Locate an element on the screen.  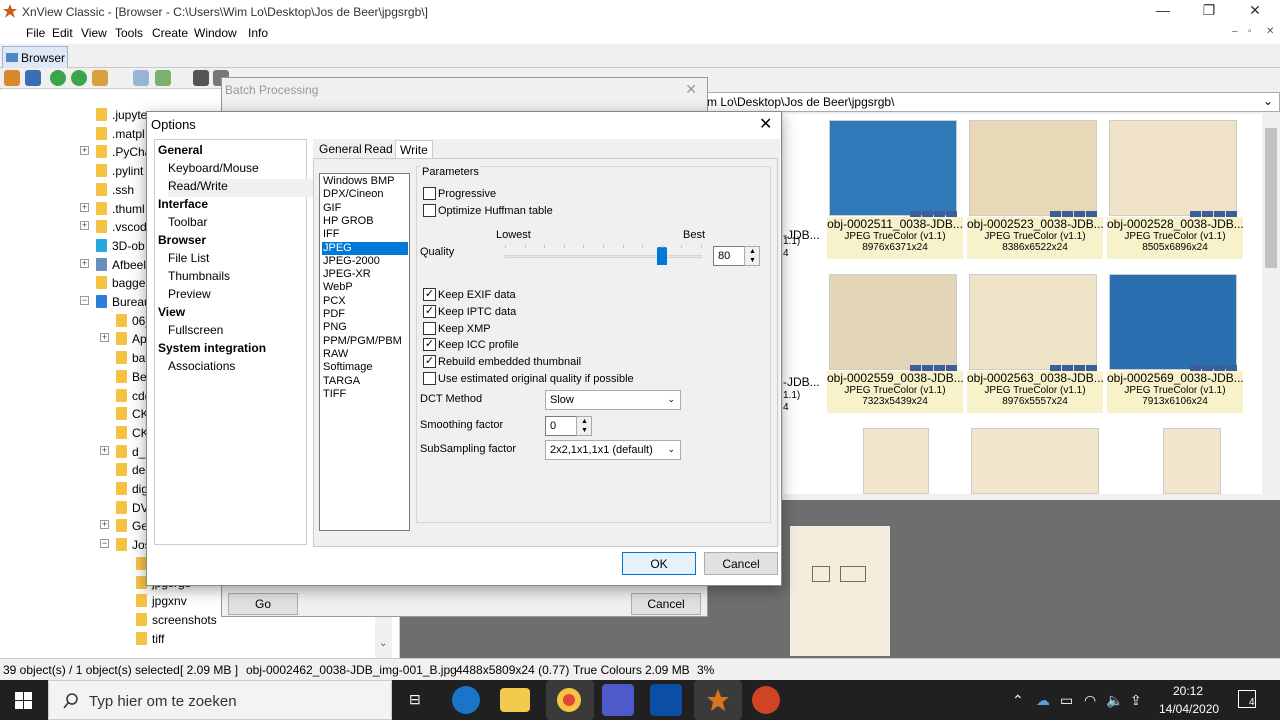
xnview-taskbar-button is located at coordinates (718, 700).